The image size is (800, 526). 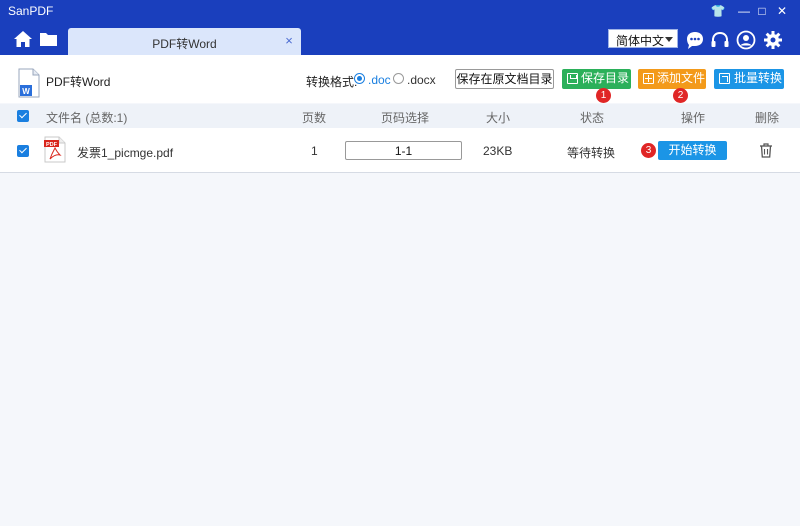 What do you see at coordinates (400, 38) in the screenshot?
I see `nav-bar: PDF转Word ×` at bounding box center [400, 38].